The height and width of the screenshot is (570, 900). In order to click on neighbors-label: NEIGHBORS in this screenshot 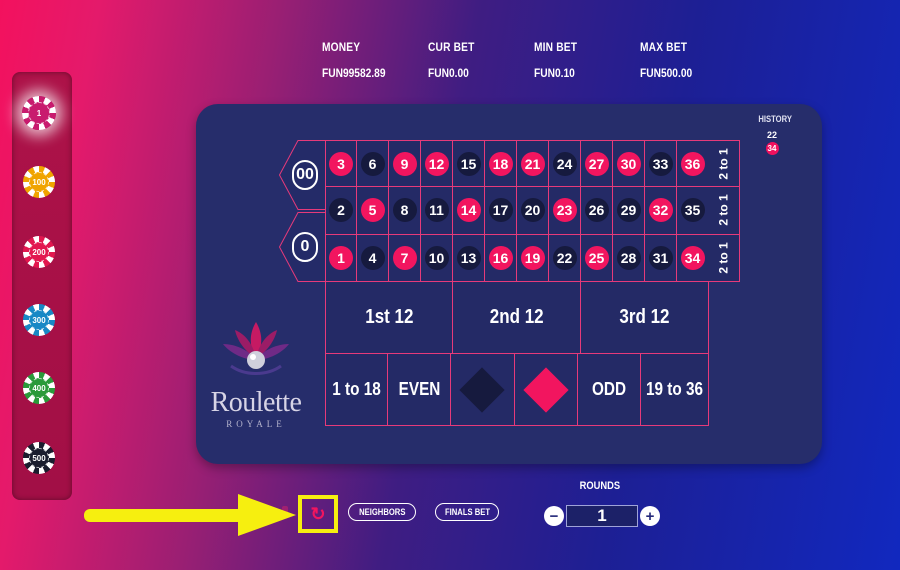, I will do `click(382, 512)`.